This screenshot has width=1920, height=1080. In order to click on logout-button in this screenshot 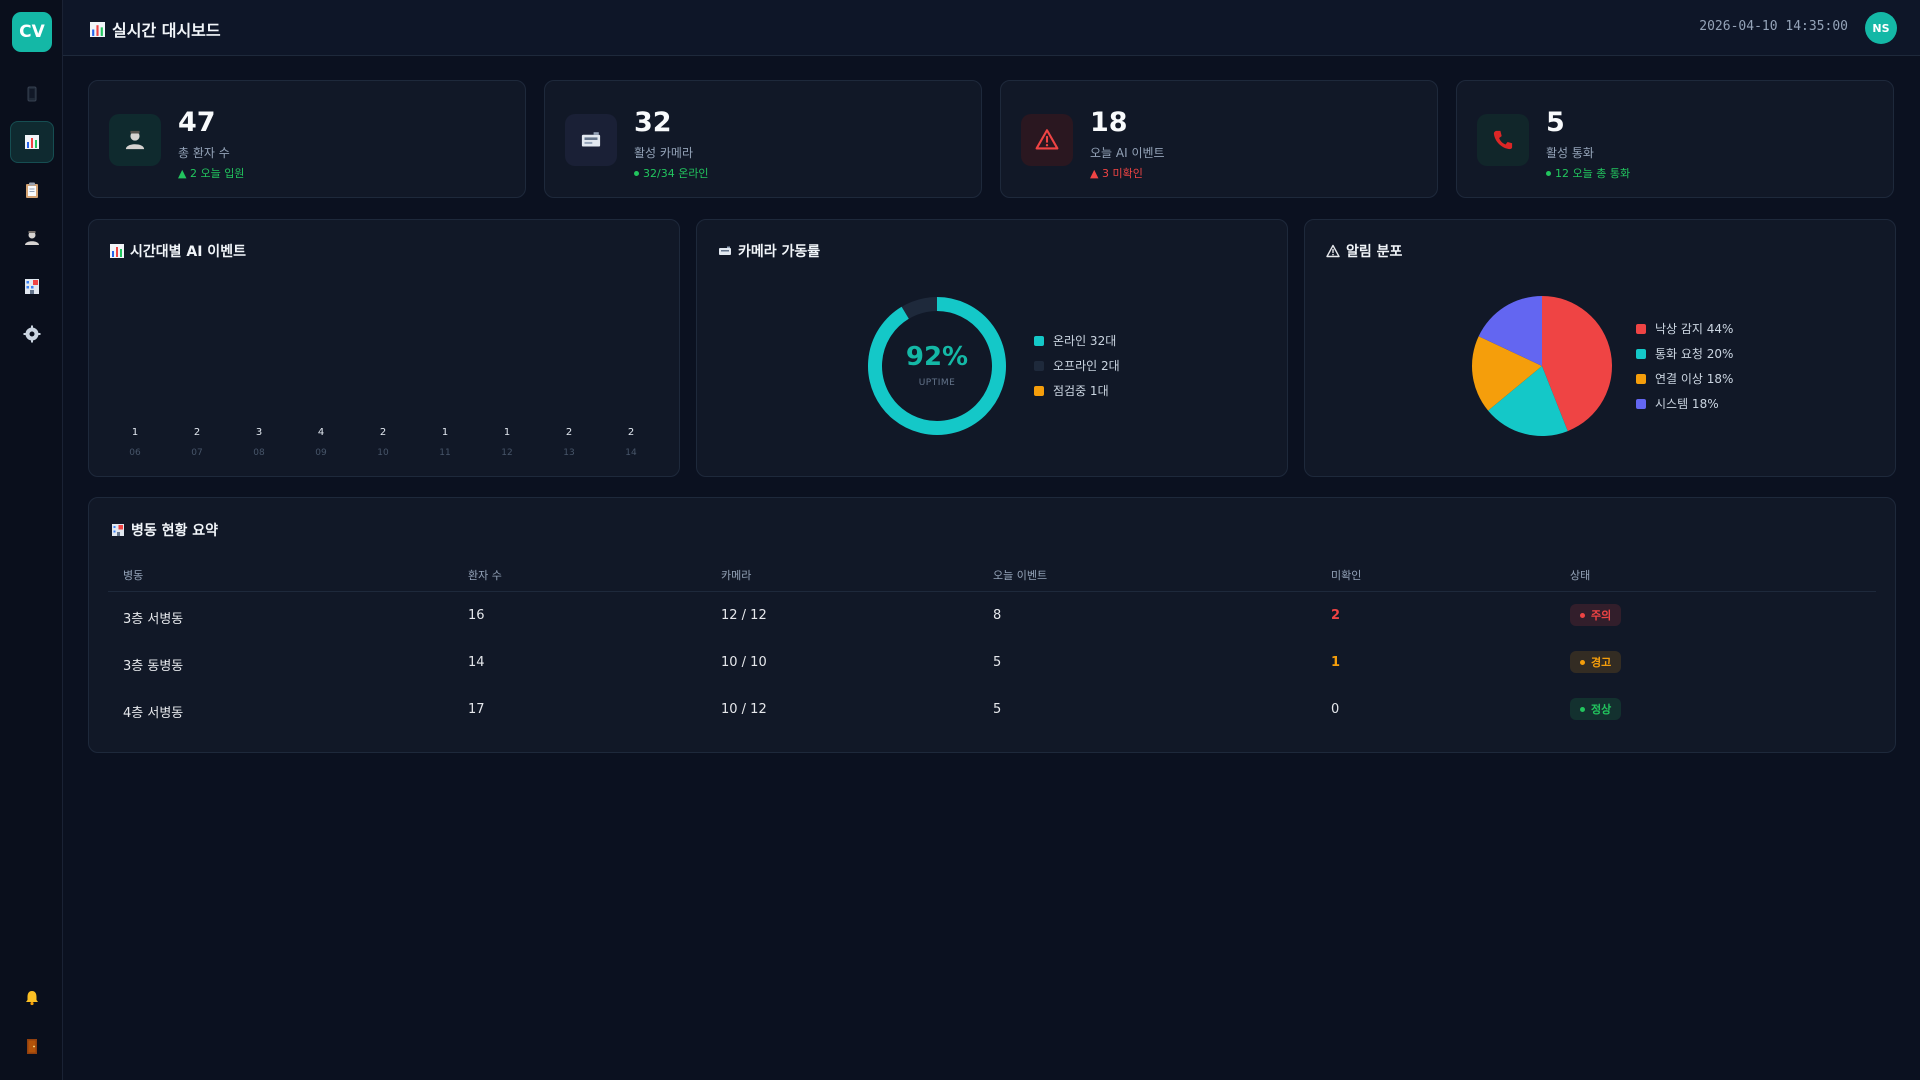, I will do `click(32, 1046)`.